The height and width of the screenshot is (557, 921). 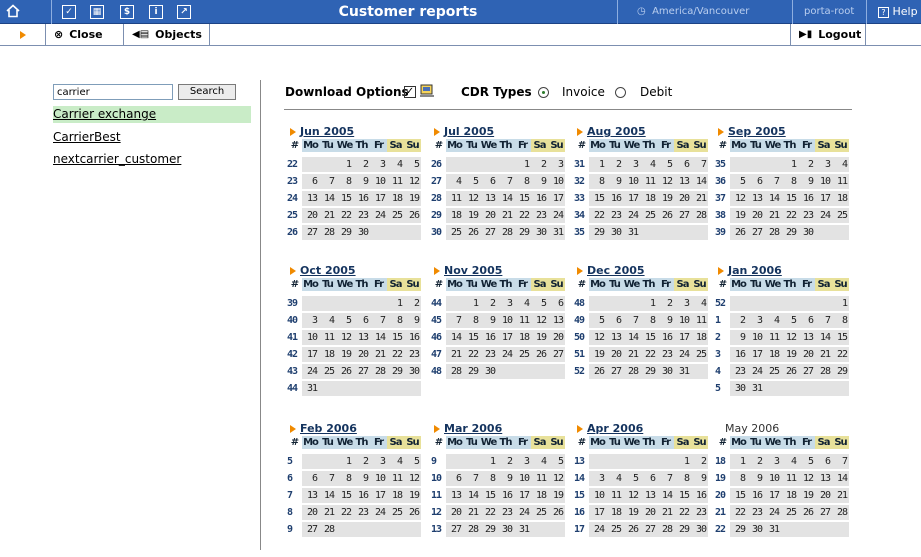 I want to click on month-title-link: Jan 2006, so click(x=783, y=271).